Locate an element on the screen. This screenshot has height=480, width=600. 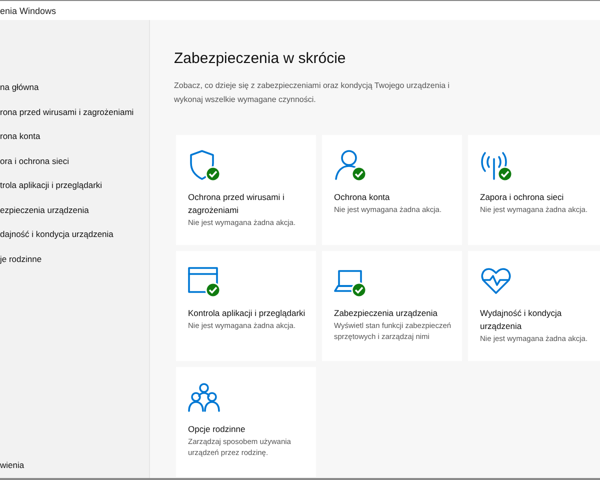
heart-pulse-icon is located at coordinates (496, 281).